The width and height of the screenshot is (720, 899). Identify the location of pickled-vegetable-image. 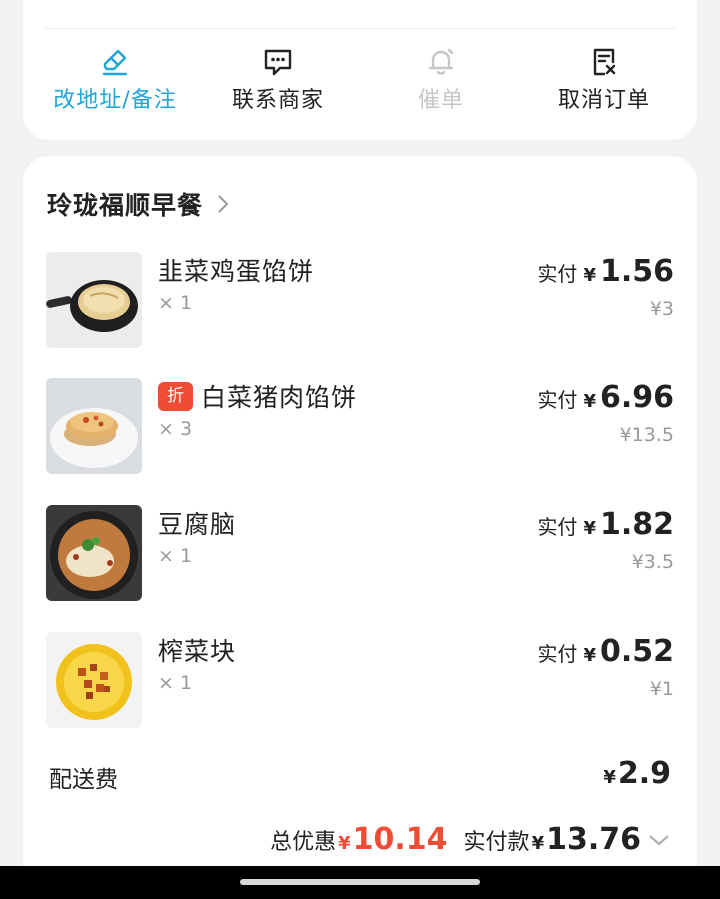
(94, 680).